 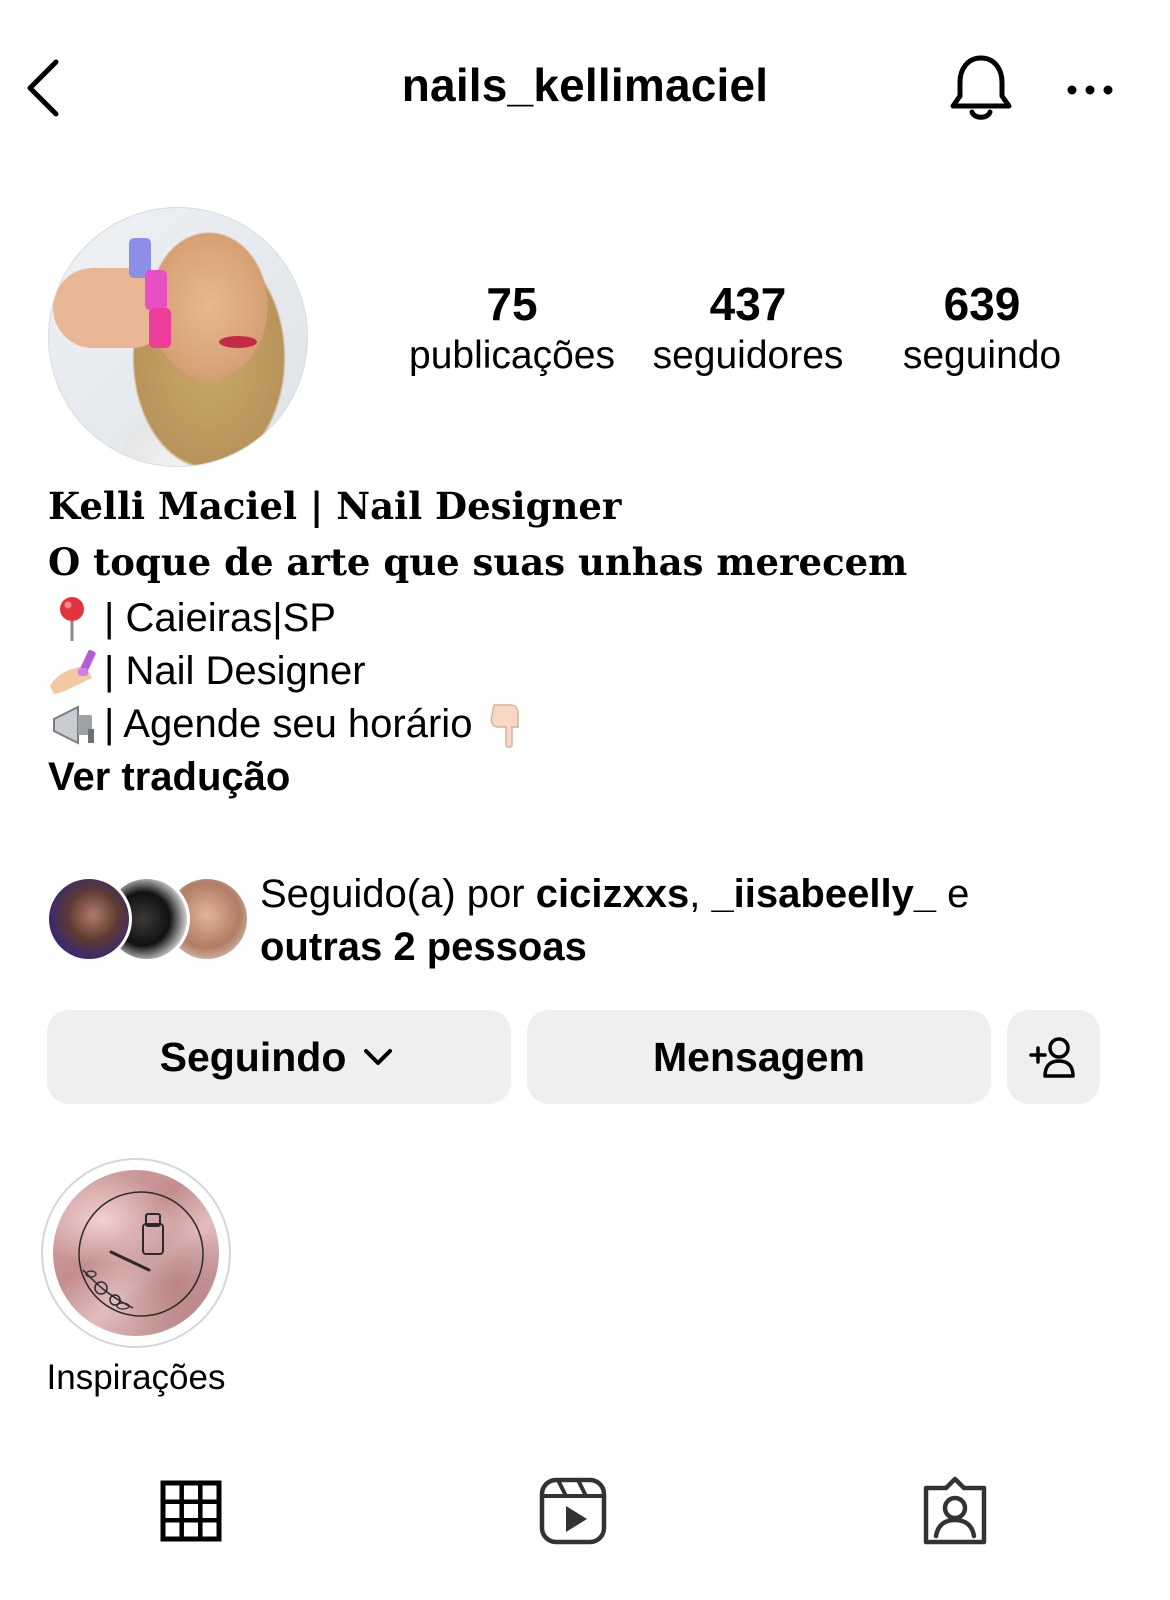 I want to click on suggest-people-button, so click(x=1053, y=1057).